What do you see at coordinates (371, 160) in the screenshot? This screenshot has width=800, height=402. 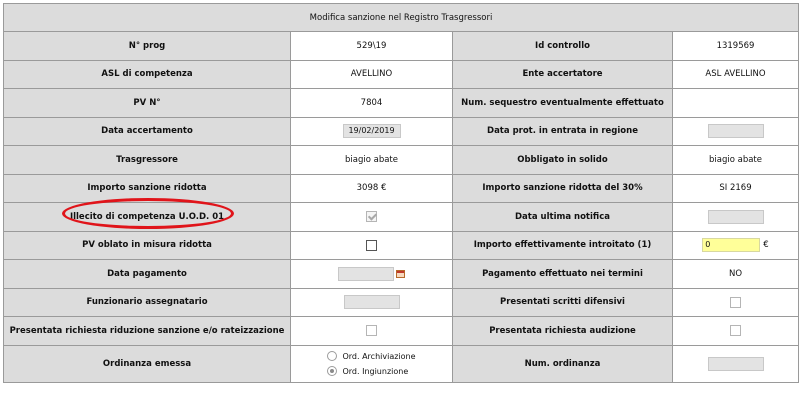 I see `value-trasgressore: biagio abate` at bounding box center [371, 160].